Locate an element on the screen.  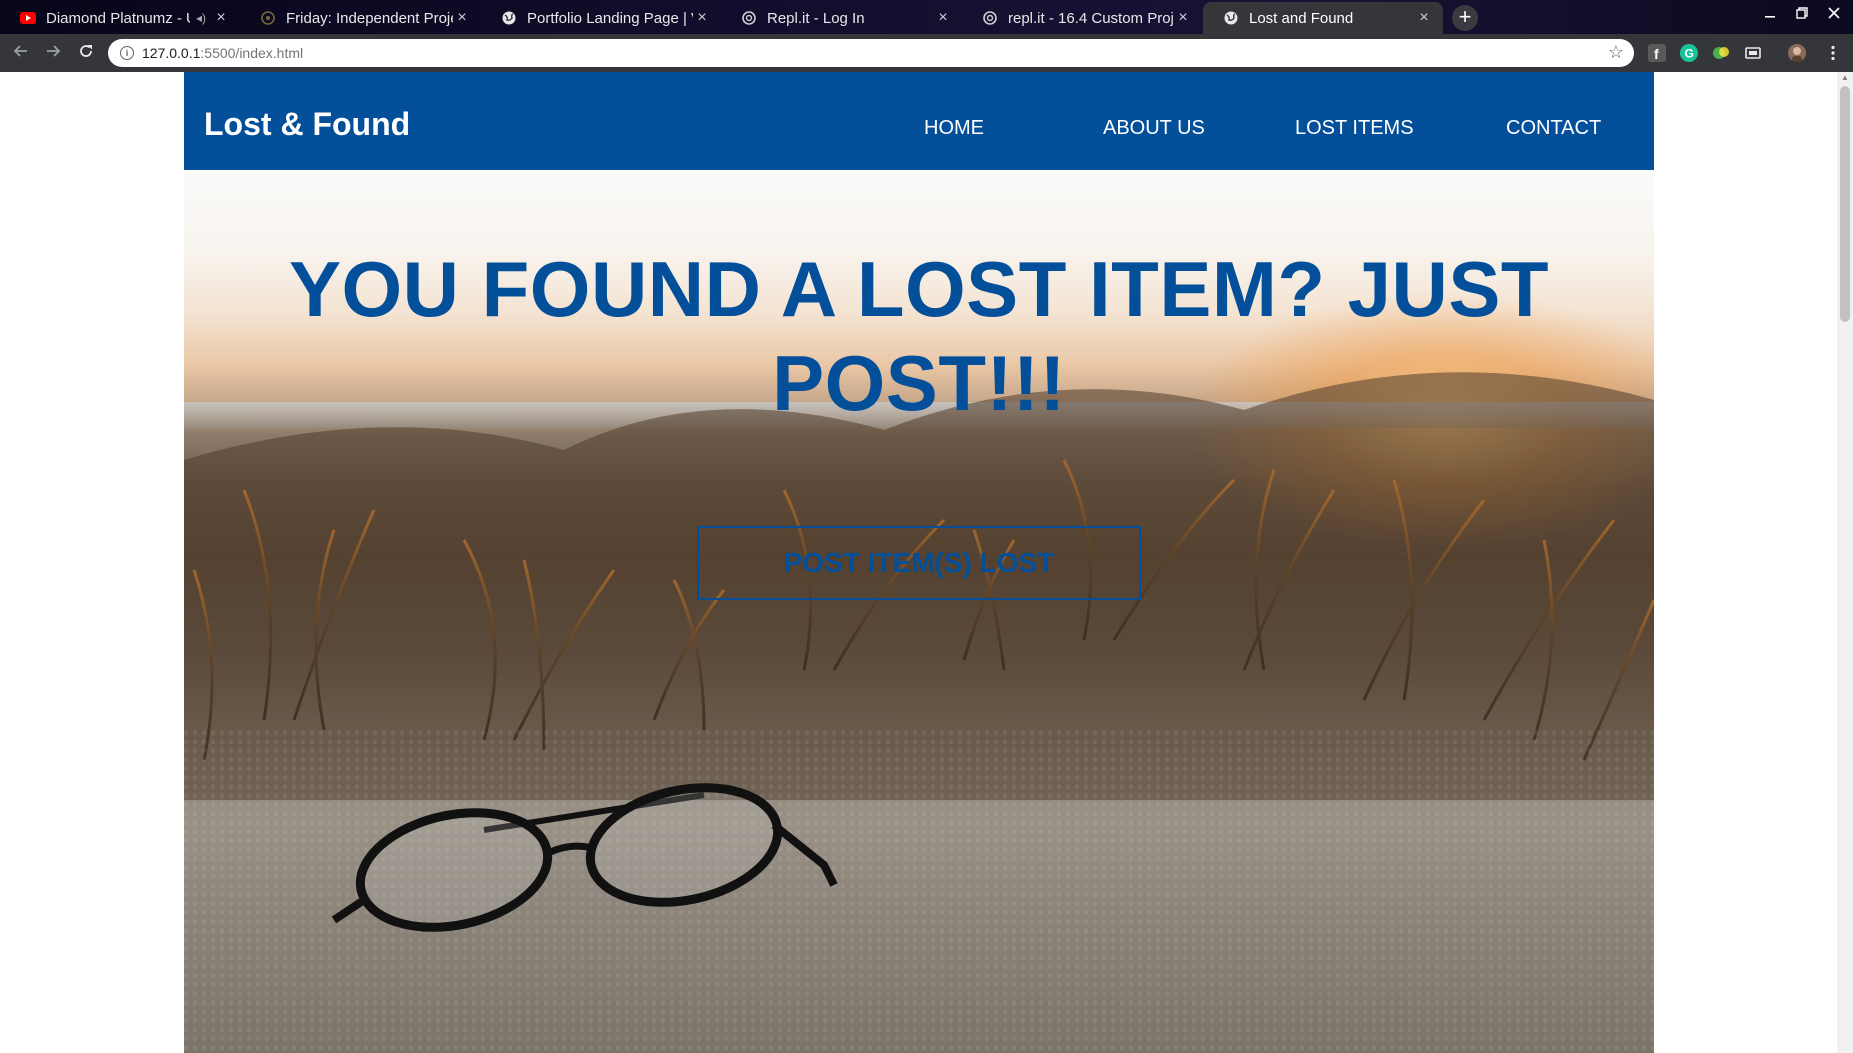
address-path: :5500/index.html is located at coordinates (252, 53).